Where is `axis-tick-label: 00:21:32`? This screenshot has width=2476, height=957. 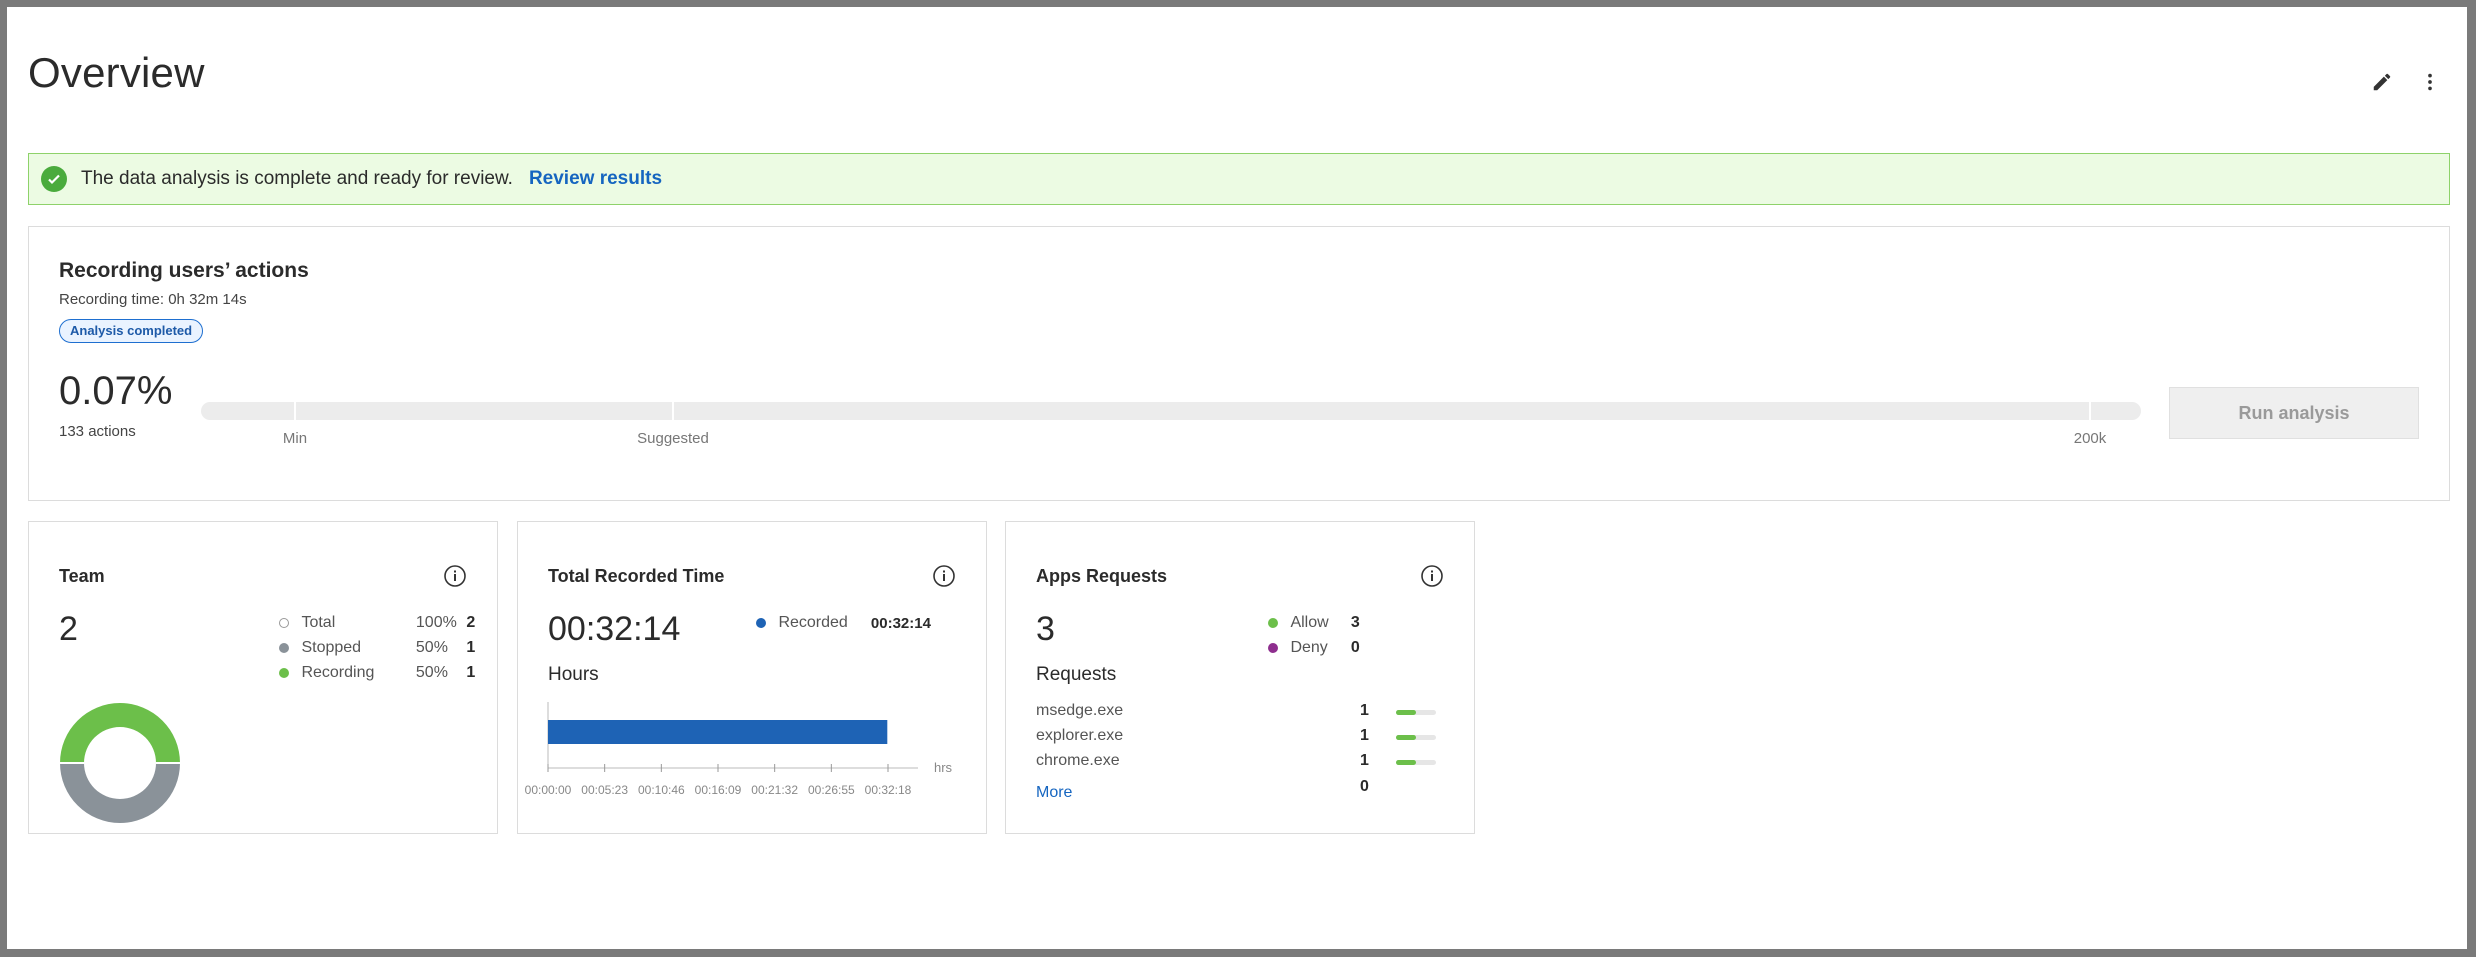
axis-tick-label: 00:21:32 is located at coordinates (774, 790).